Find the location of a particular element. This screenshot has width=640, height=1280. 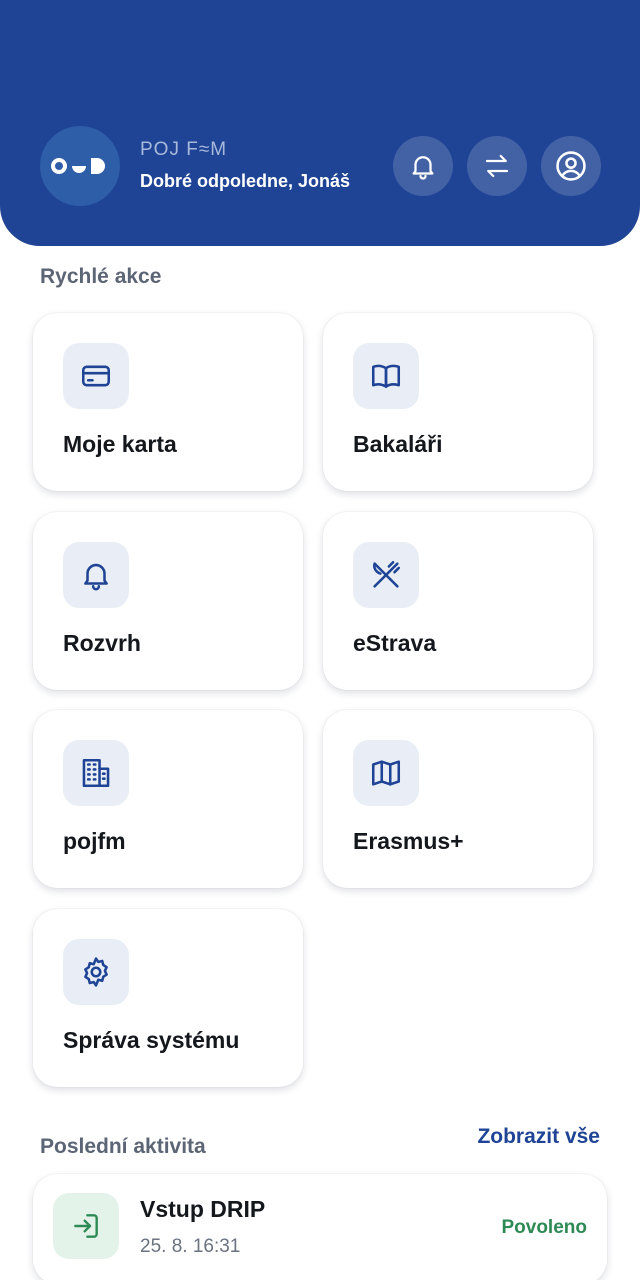

open-book-icon is located at coordinates (386, 376).